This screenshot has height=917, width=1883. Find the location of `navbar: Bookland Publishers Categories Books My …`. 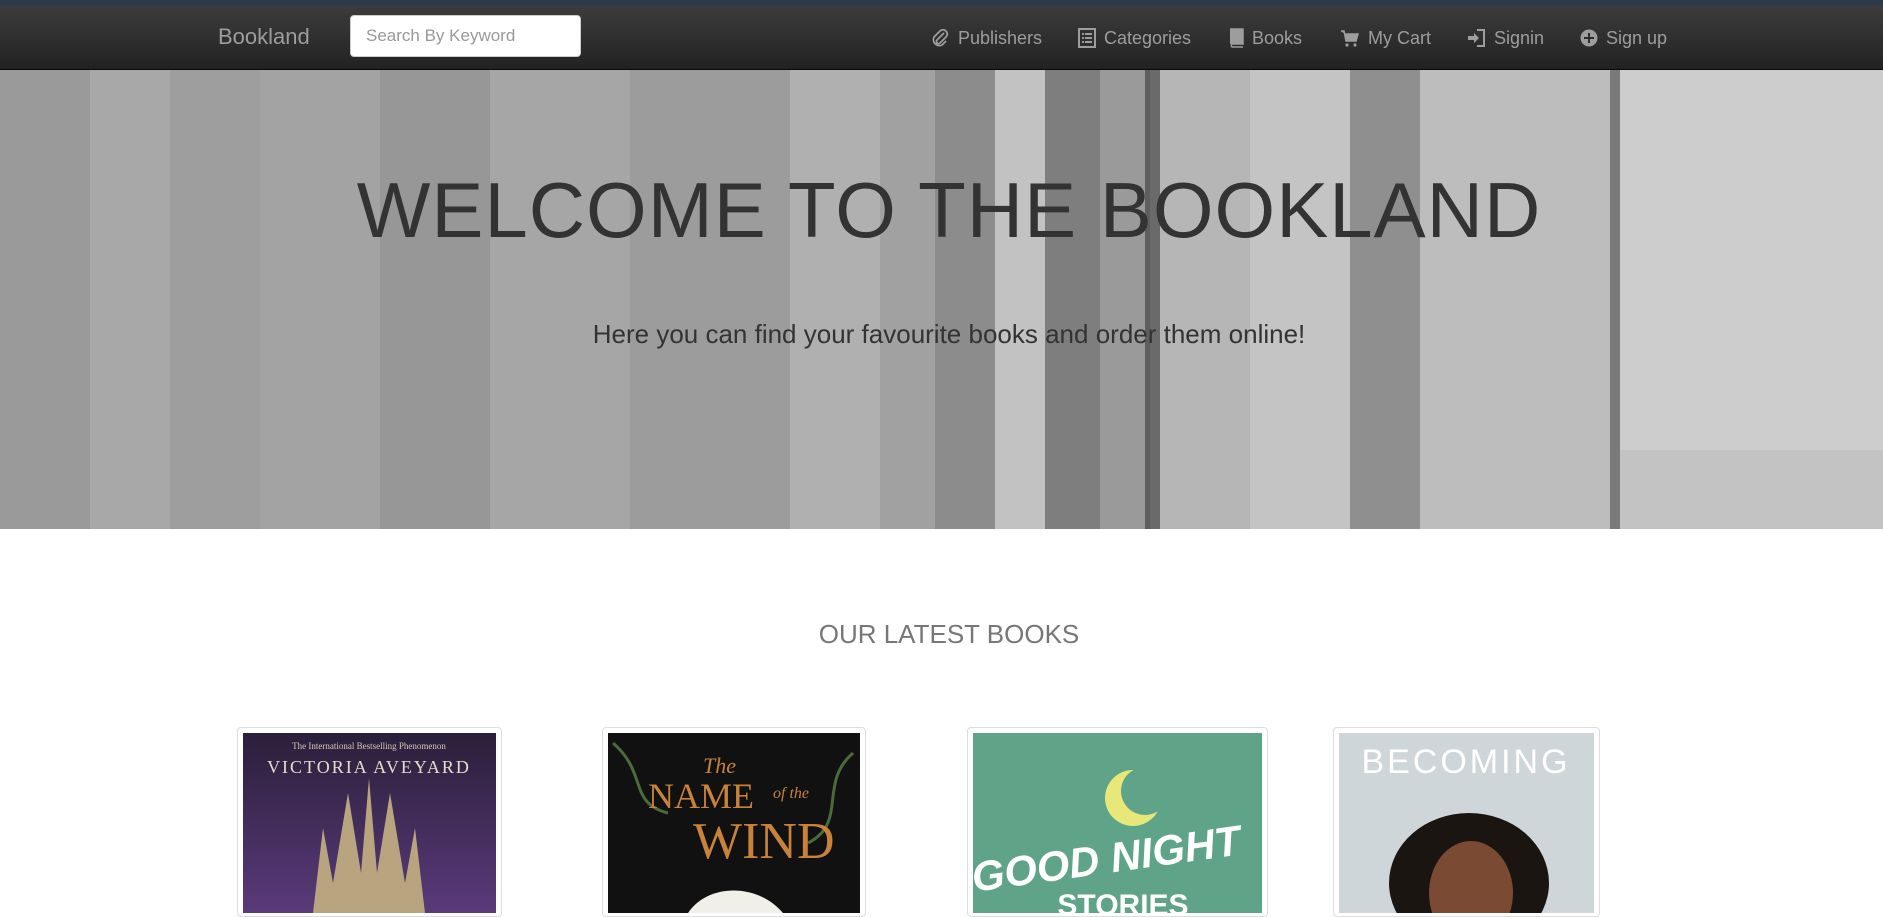

navbar: Bookland Publishers Categories Books My … is located at coordinates (941, 38).